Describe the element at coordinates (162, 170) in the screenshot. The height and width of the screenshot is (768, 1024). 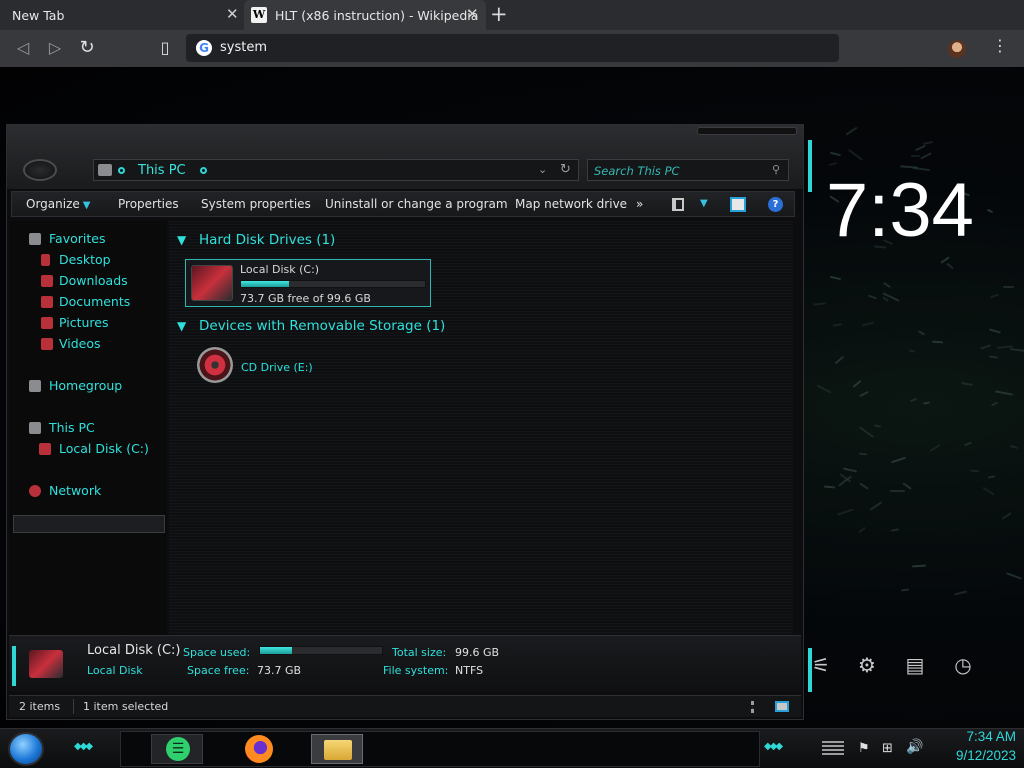
I see `breadcrumb: This PC` at that location.